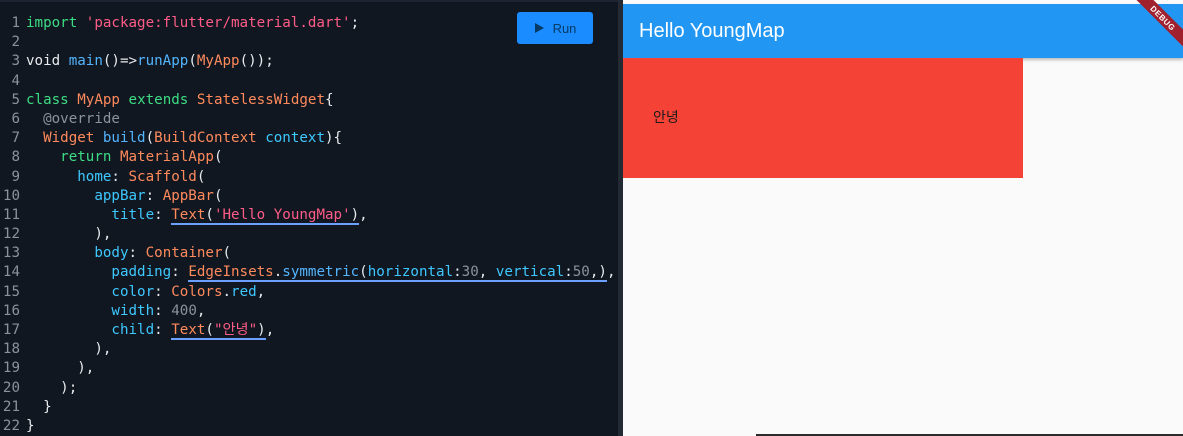 The height and width of the screenshot is (436, 1183). Describe the element at coordinates (666, 118) in the screenshot. I see `container-text: 안녕` at that location.